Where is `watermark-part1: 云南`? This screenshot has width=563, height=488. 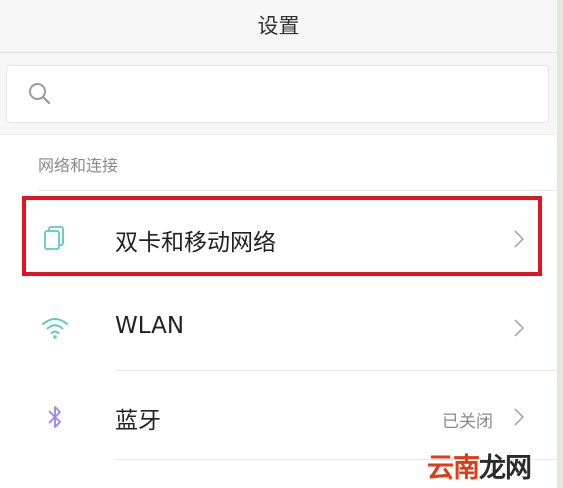
watermark-part1: 云南 is located at coordinates (453, 468).